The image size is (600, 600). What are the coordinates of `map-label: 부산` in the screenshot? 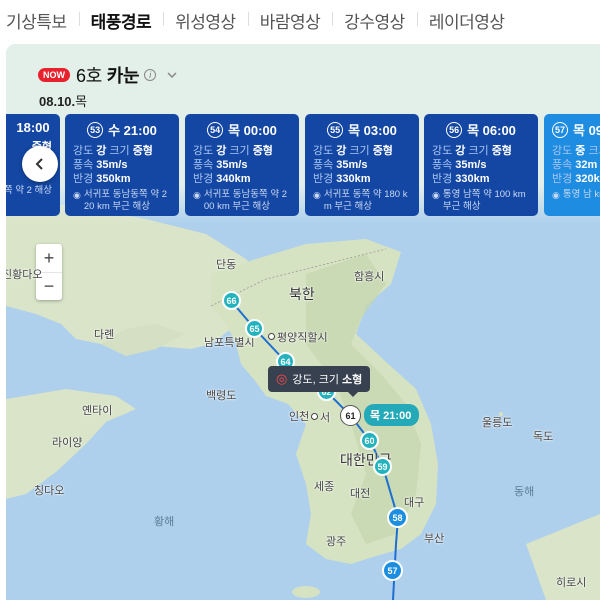 It's located at (434, 539).